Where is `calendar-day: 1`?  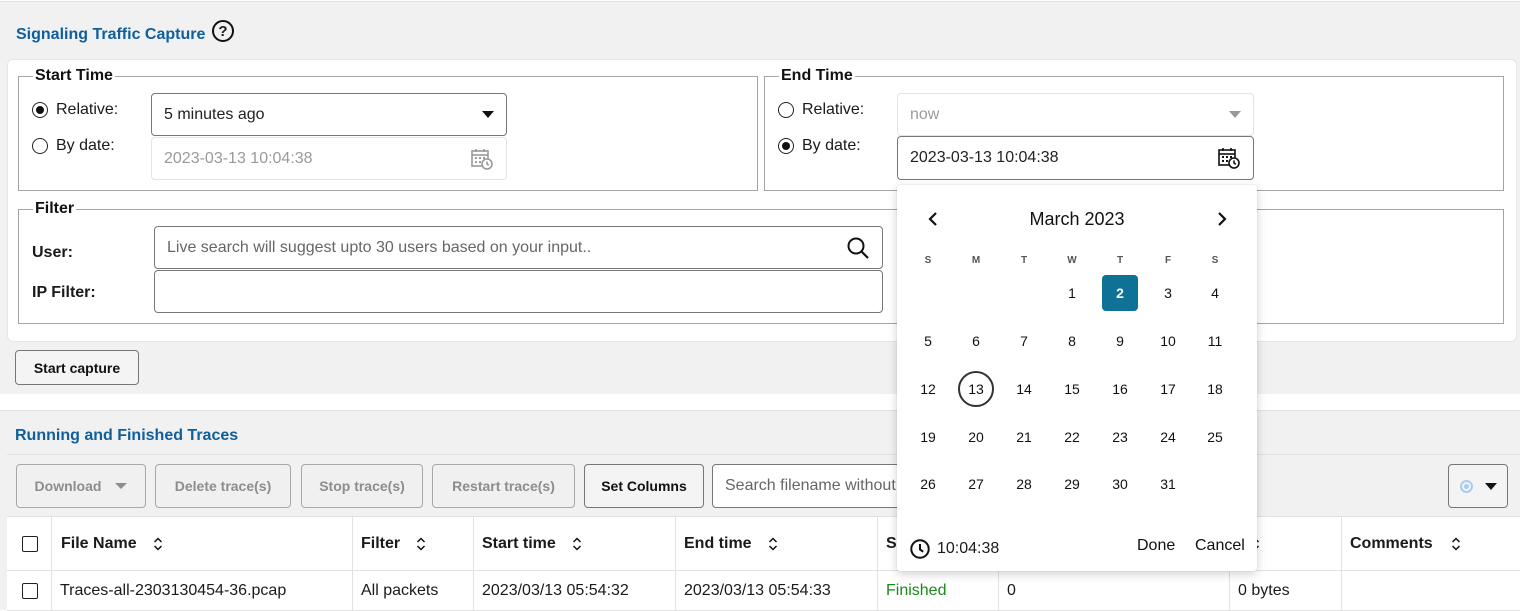
calendar-day: 1 is located at coordinates (1072, 293).